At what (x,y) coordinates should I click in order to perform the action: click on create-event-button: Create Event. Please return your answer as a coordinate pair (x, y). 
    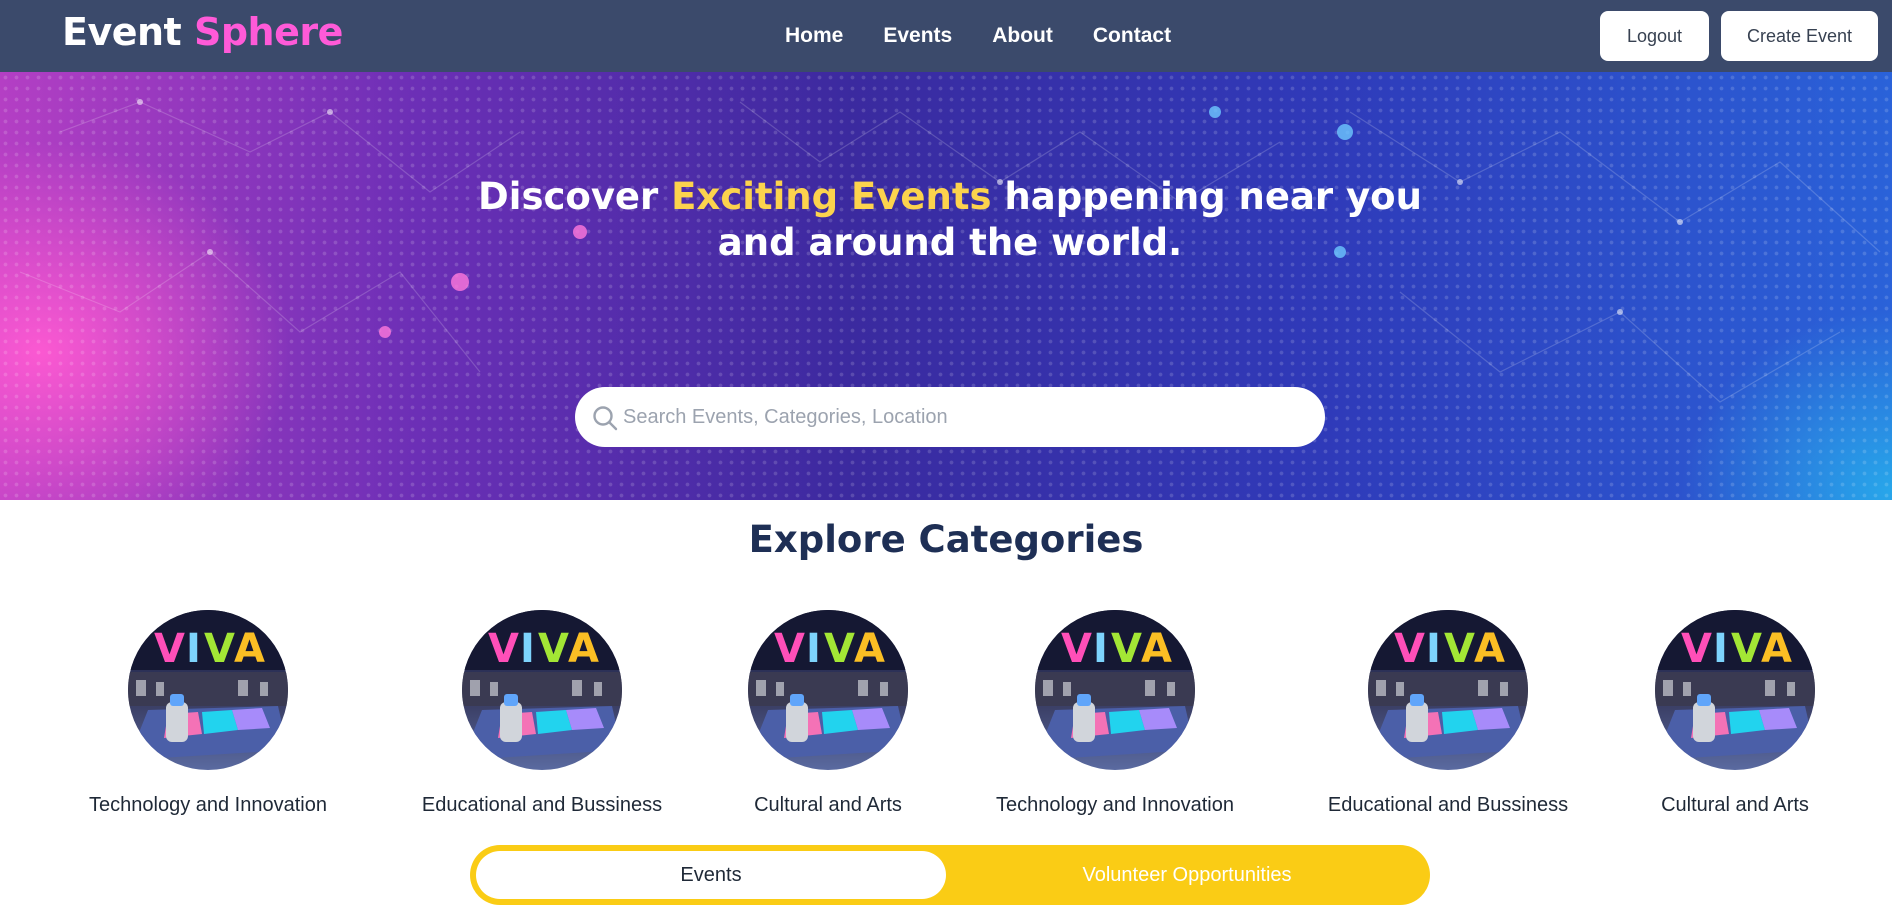
    Looking at the image, I should click on (1799, 36).